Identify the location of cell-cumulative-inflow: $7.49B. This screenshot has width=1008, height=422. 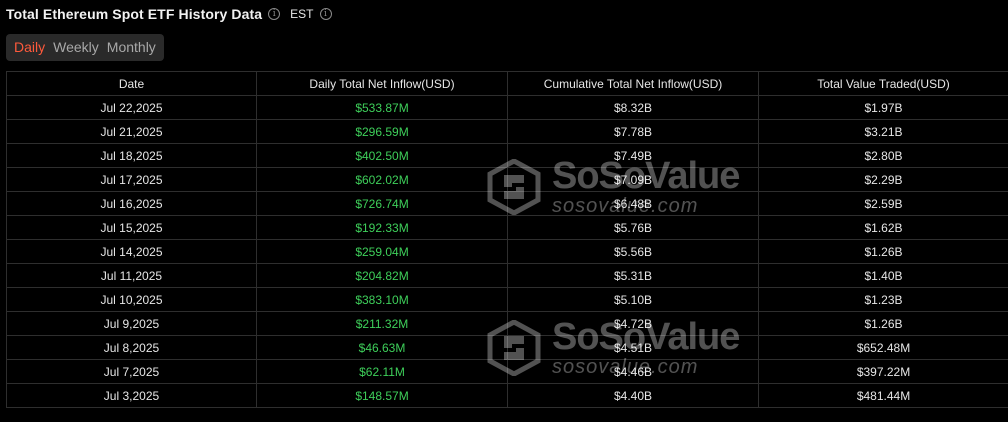
(633, 155).